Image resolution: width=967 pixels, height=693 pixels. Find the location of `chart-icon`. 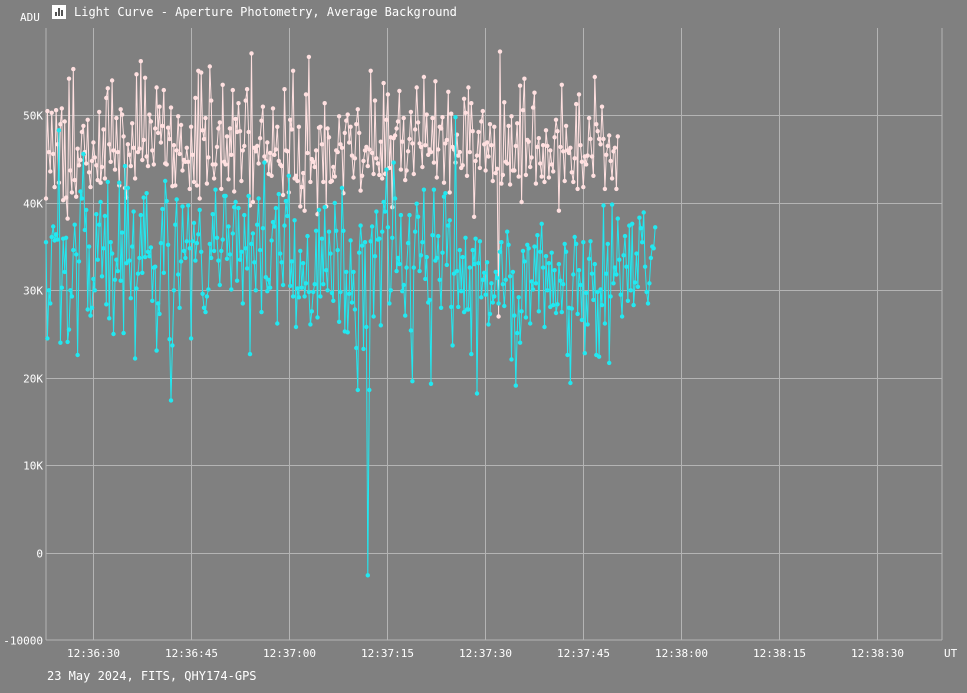

chart-icon is located at coordinates (59, 12).